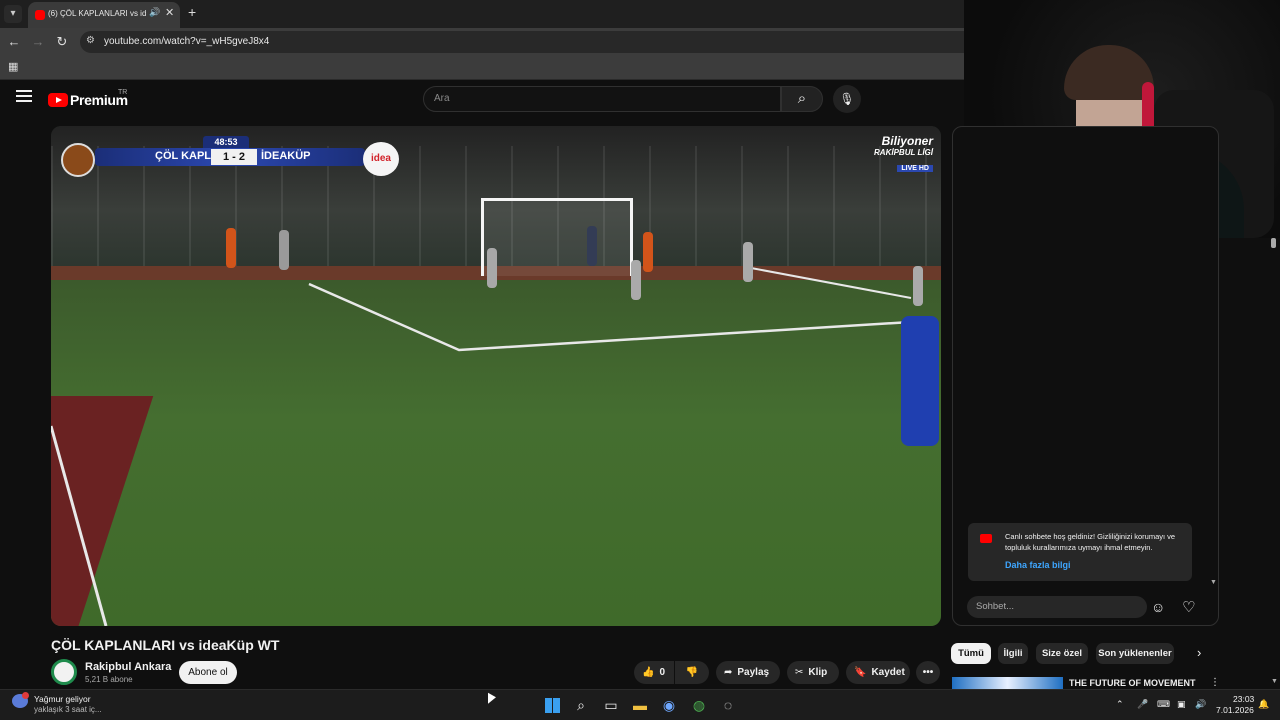 This screenshot has height=720, width=1280. I want to click on file-explorer-icon: ▬, so click(640, 705).